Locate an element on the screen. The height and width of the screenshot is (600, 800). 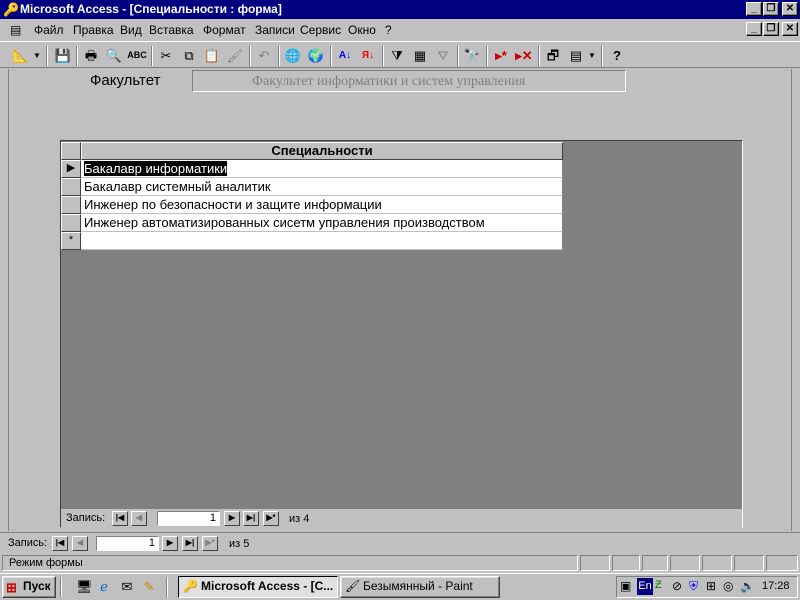
undo-icon: ↶ is located at coordinates (264, 56).